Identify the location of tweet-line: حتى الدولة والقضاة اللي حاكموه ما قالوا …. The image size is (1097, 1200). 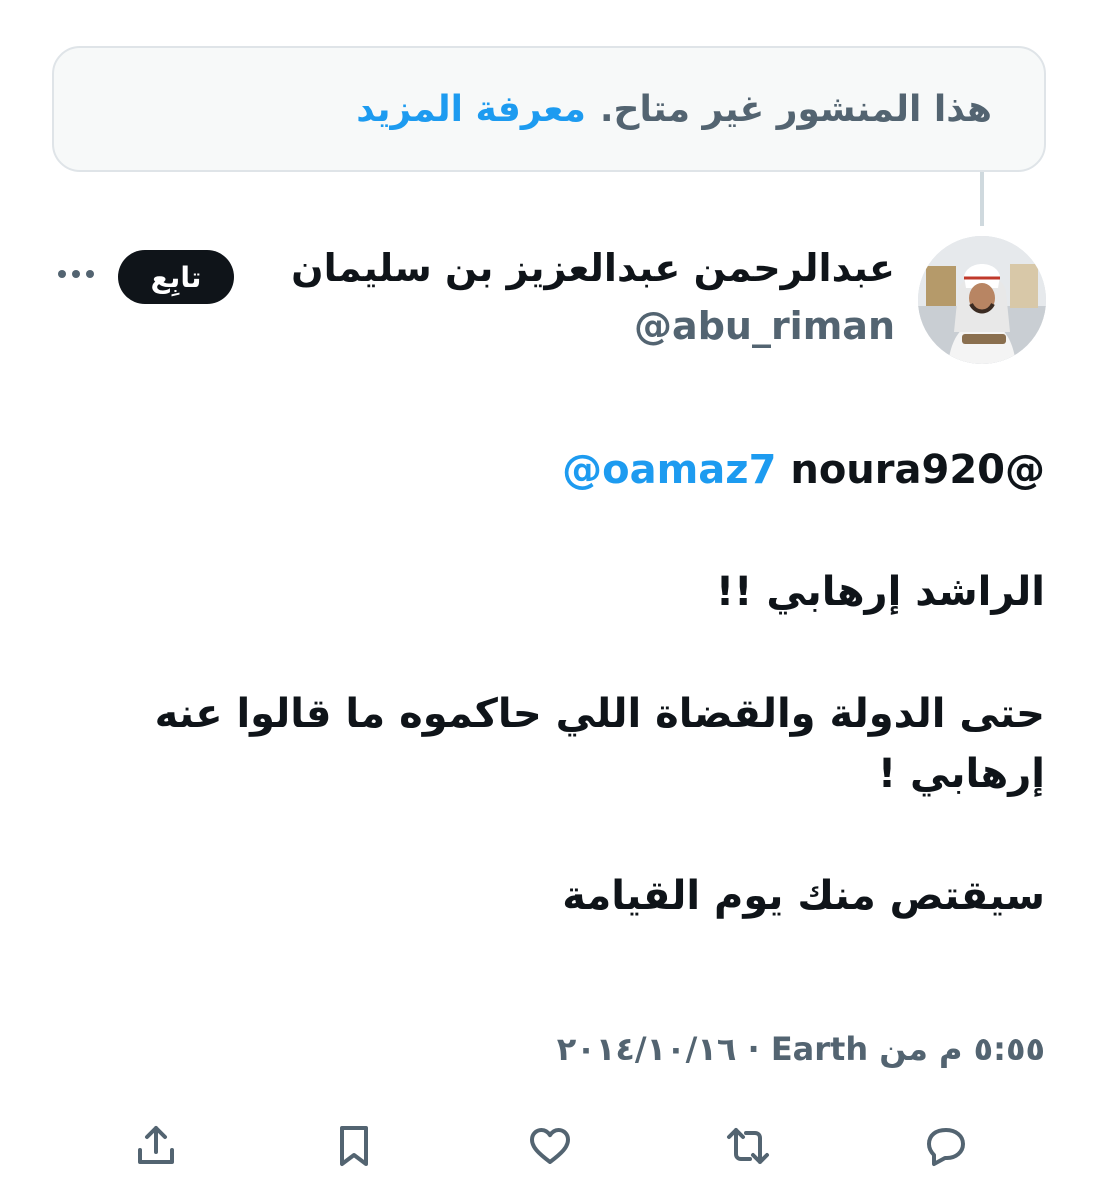
(599, 744).